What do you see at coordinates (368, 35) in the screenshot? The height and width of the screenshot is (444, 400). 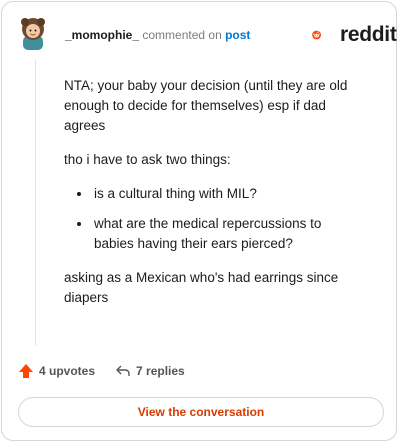 I see `reddit-wordmark: reddit` at bounding box center [368, 35].